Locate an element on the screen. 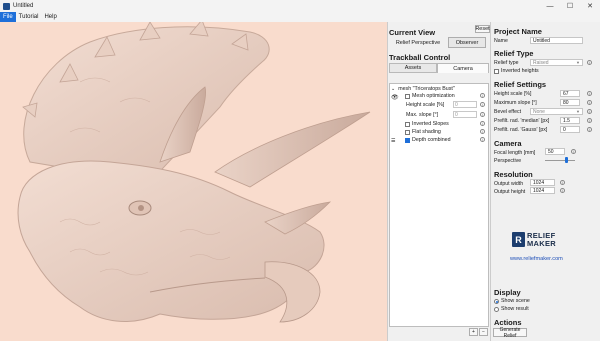 The width and height of the screenshot is (600, 341). bevel-effect-value: None is located at coordinates (539, 112).